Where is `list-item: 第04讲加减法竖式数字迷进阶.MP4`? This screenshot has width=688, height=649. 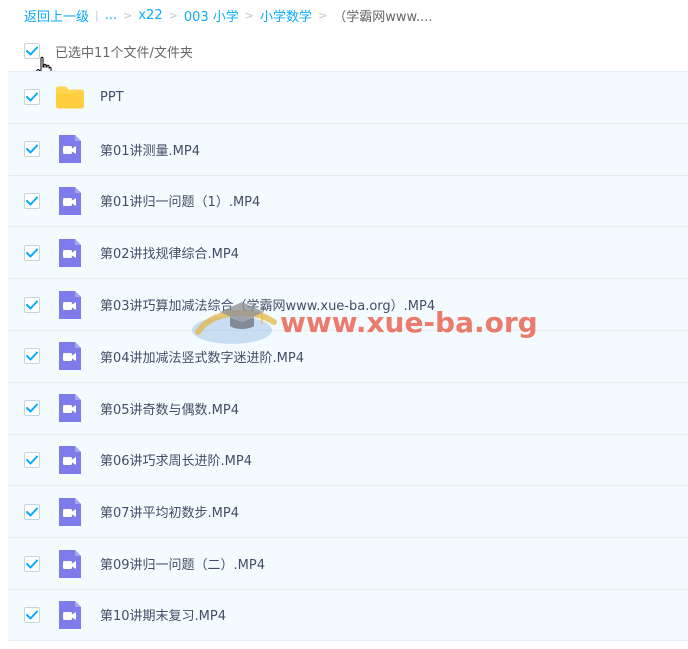 list-item: 第04讲加减法竖式数字迷进阶.MP4 is located at coordinates (348, 355).